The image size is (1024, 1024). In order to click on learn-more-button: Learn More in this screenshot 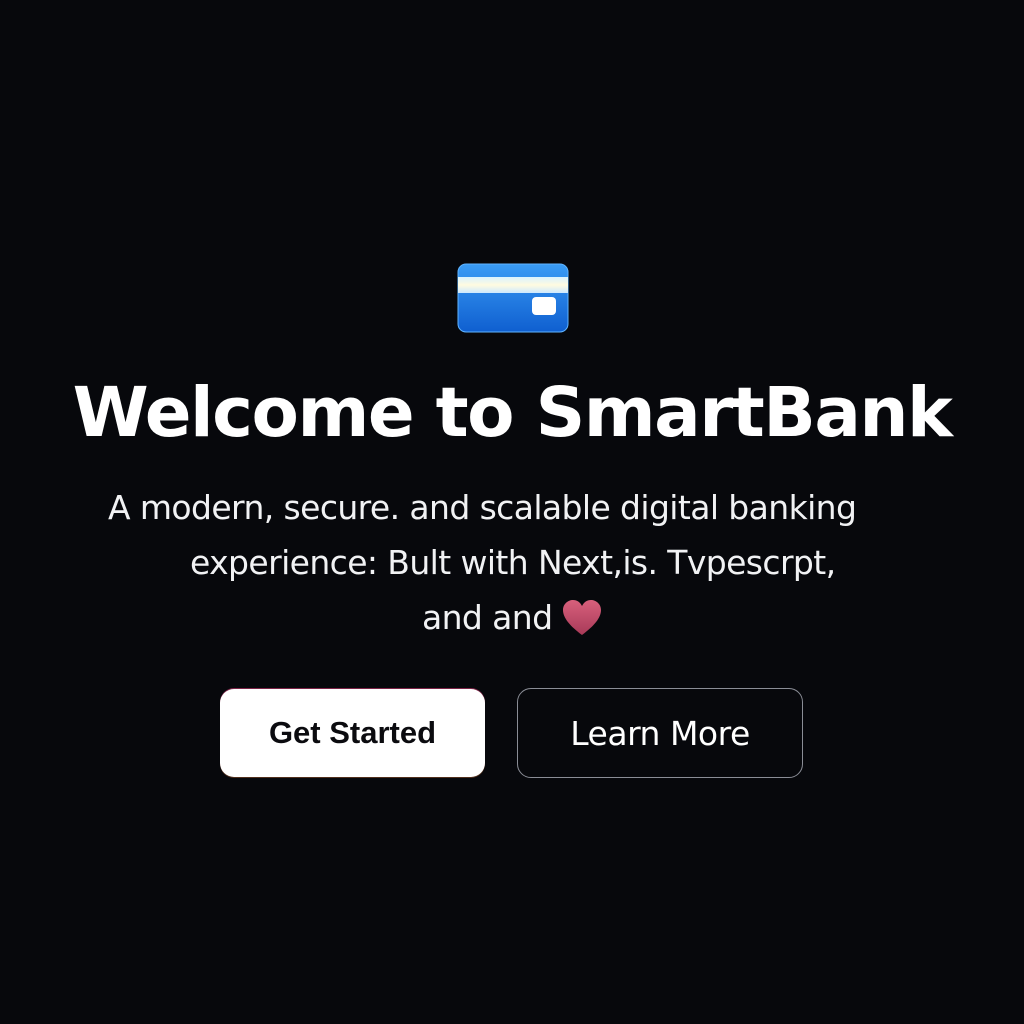, I will do `click(660, 733)`.